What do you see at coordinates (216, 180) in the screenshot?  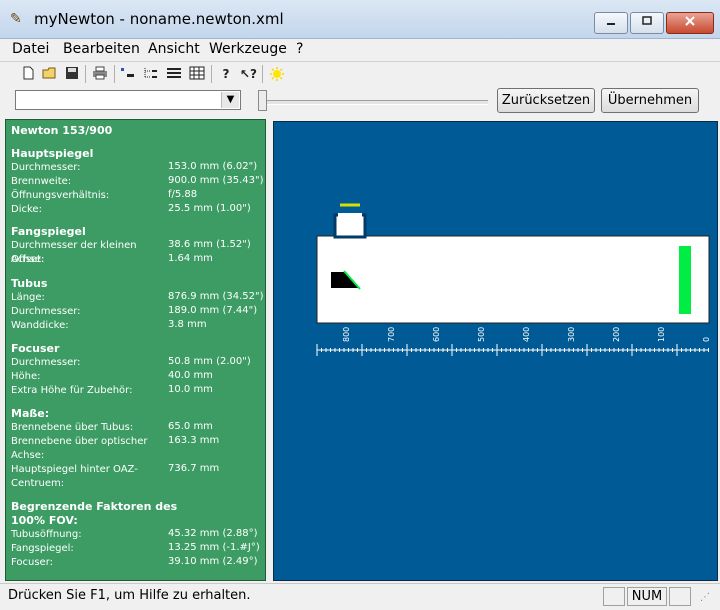 I see `info-value: 900.0 mm (35.43")` at bounding box center [216, 180].